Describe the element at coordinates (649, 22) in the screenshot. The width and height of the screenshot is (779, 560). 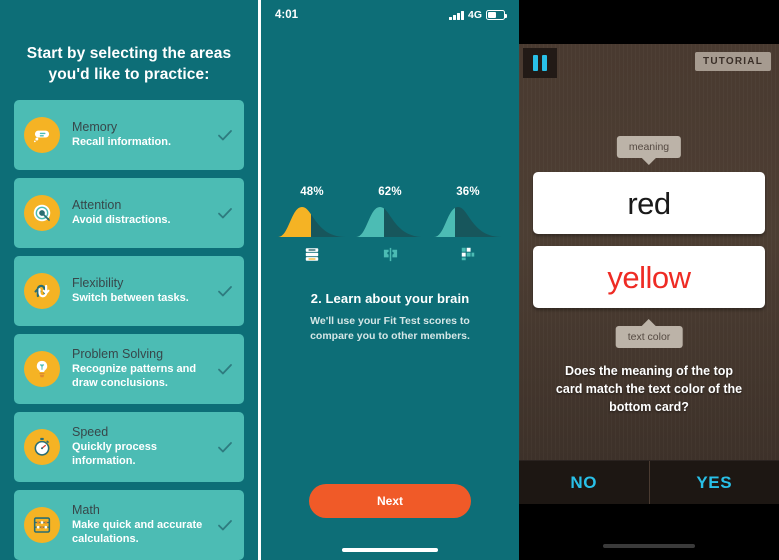
I see `game-top-bar` at that location.